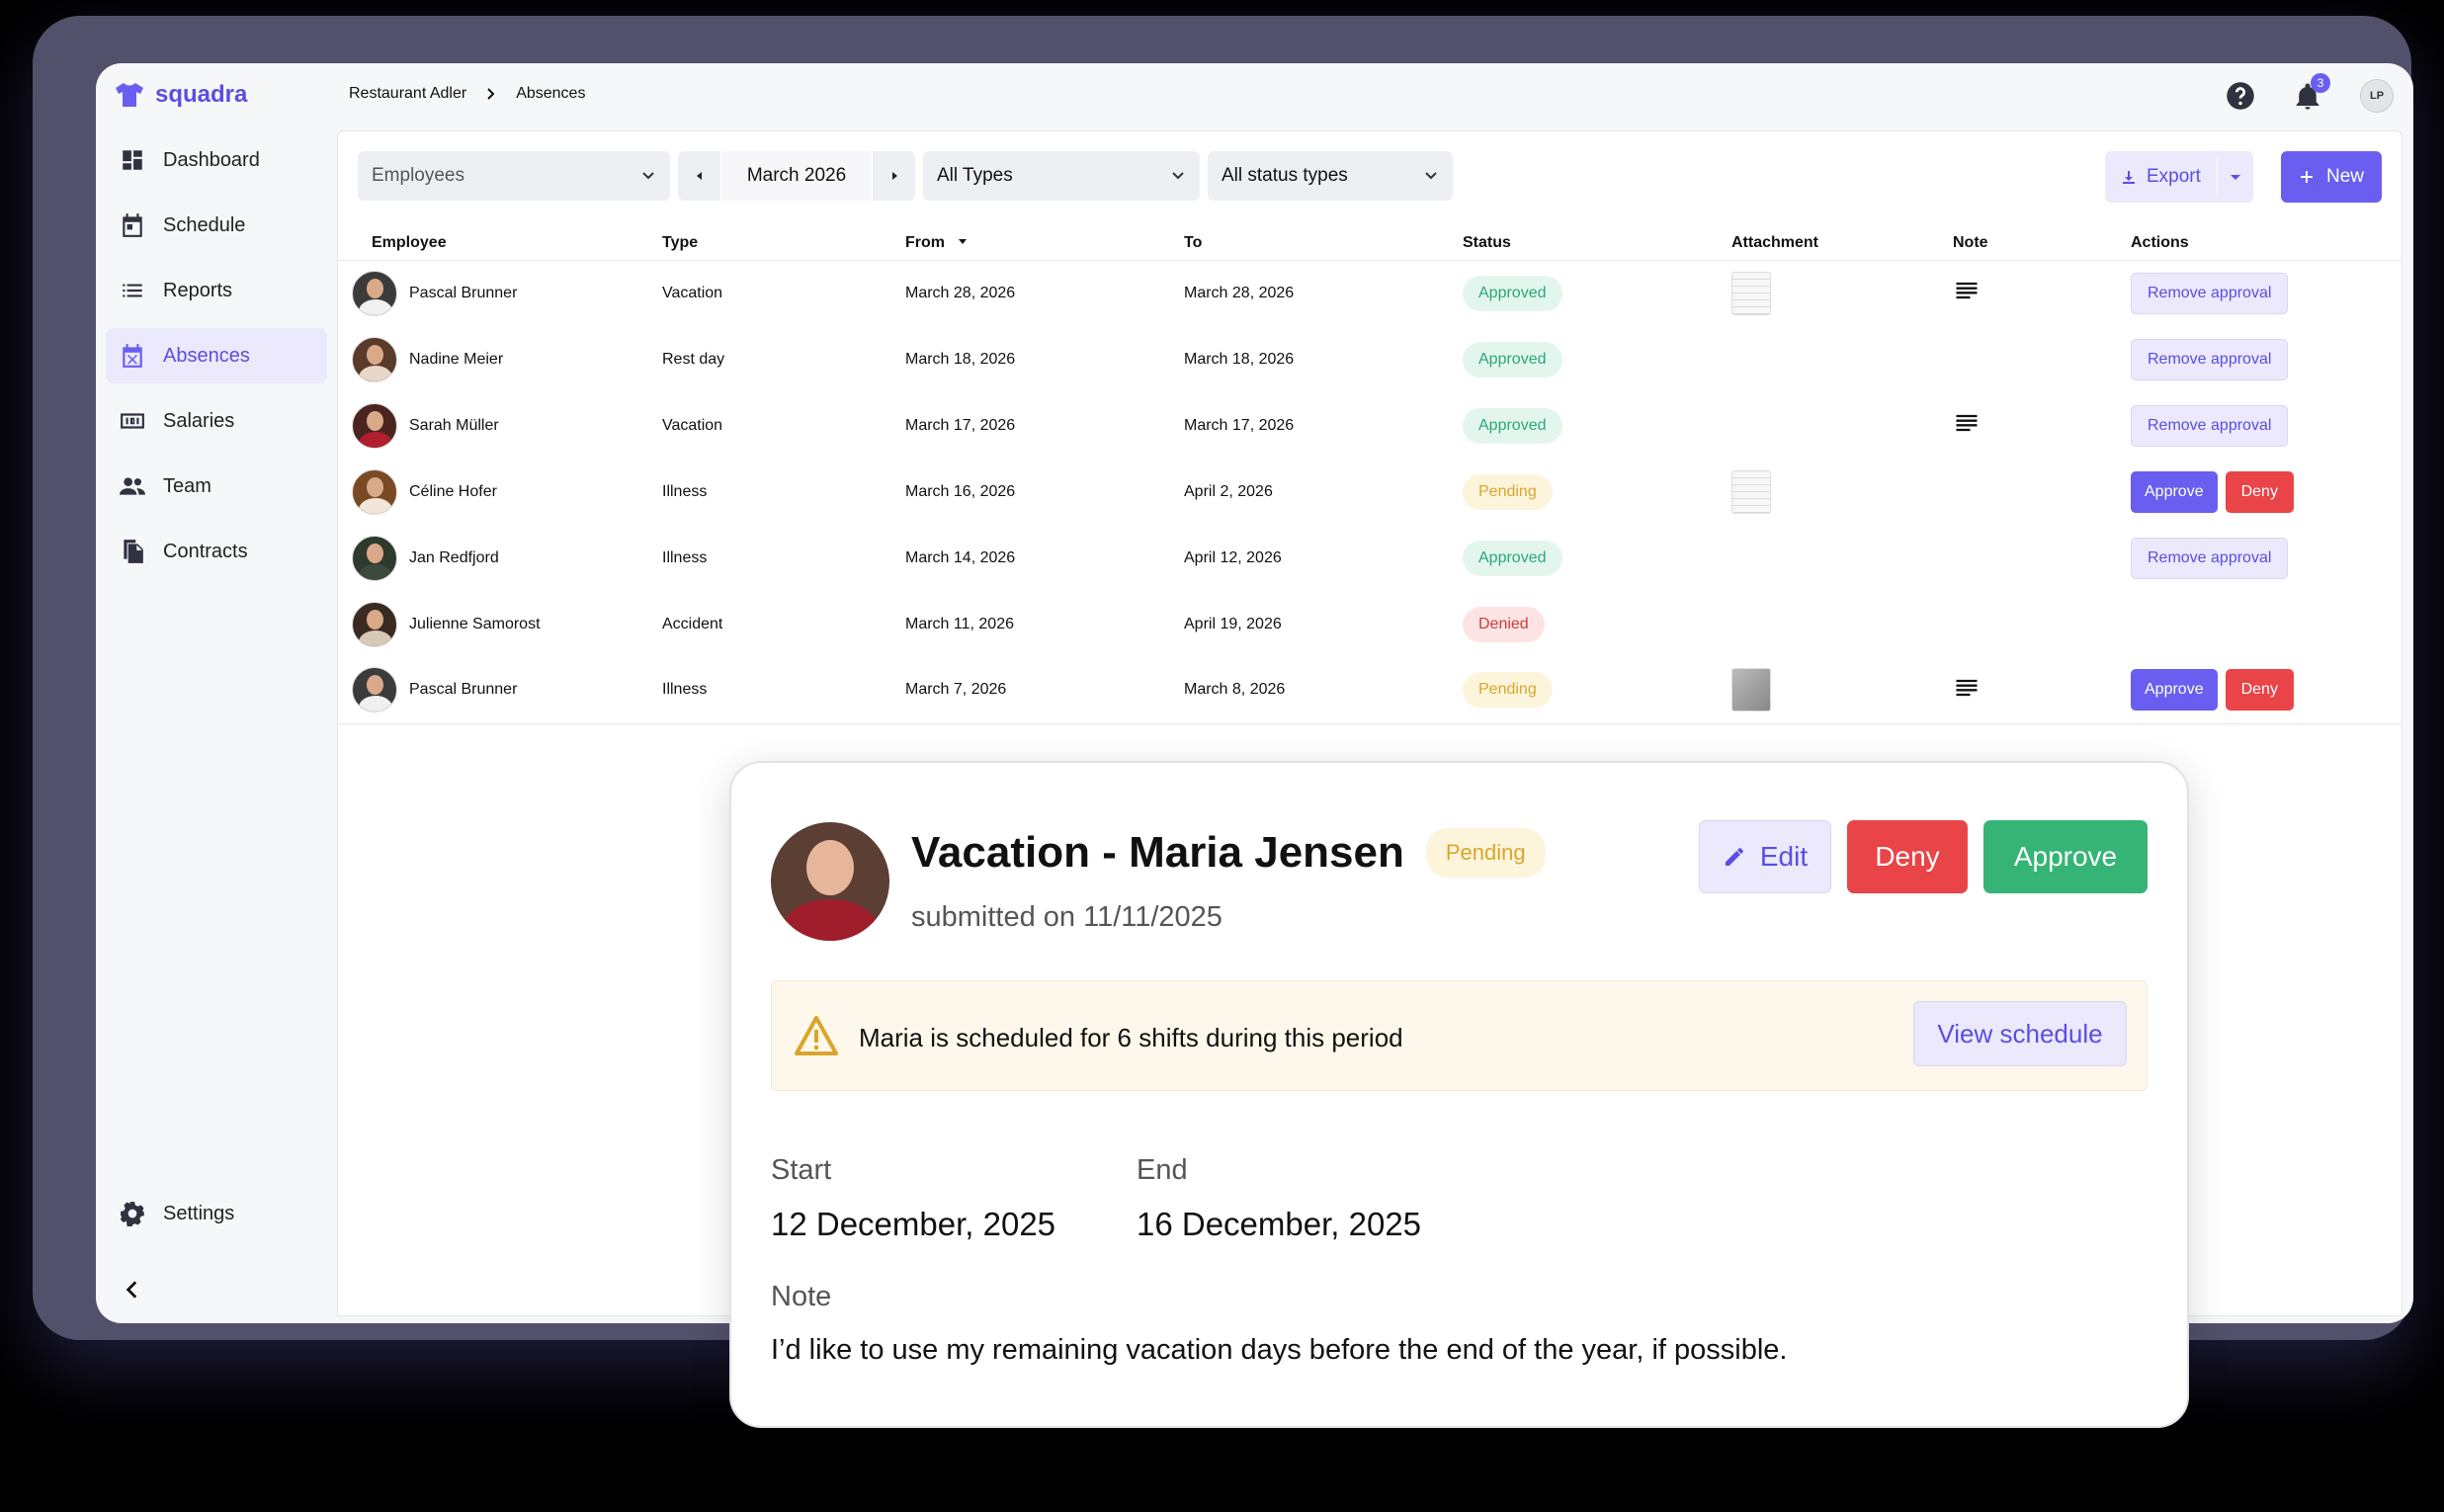 This screenshot has width=2444, height=1512. Describe the element at coordinates (961, 491) in the screenshot. I see `from-cell: March 16, 2026` at that location.